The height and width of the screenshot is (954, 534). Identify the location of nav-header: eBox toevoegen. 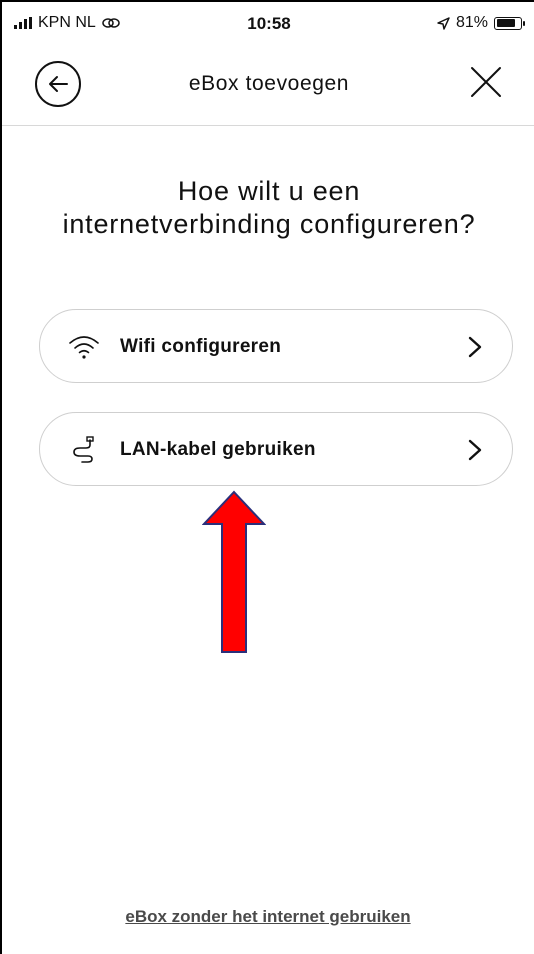
(268, 86).